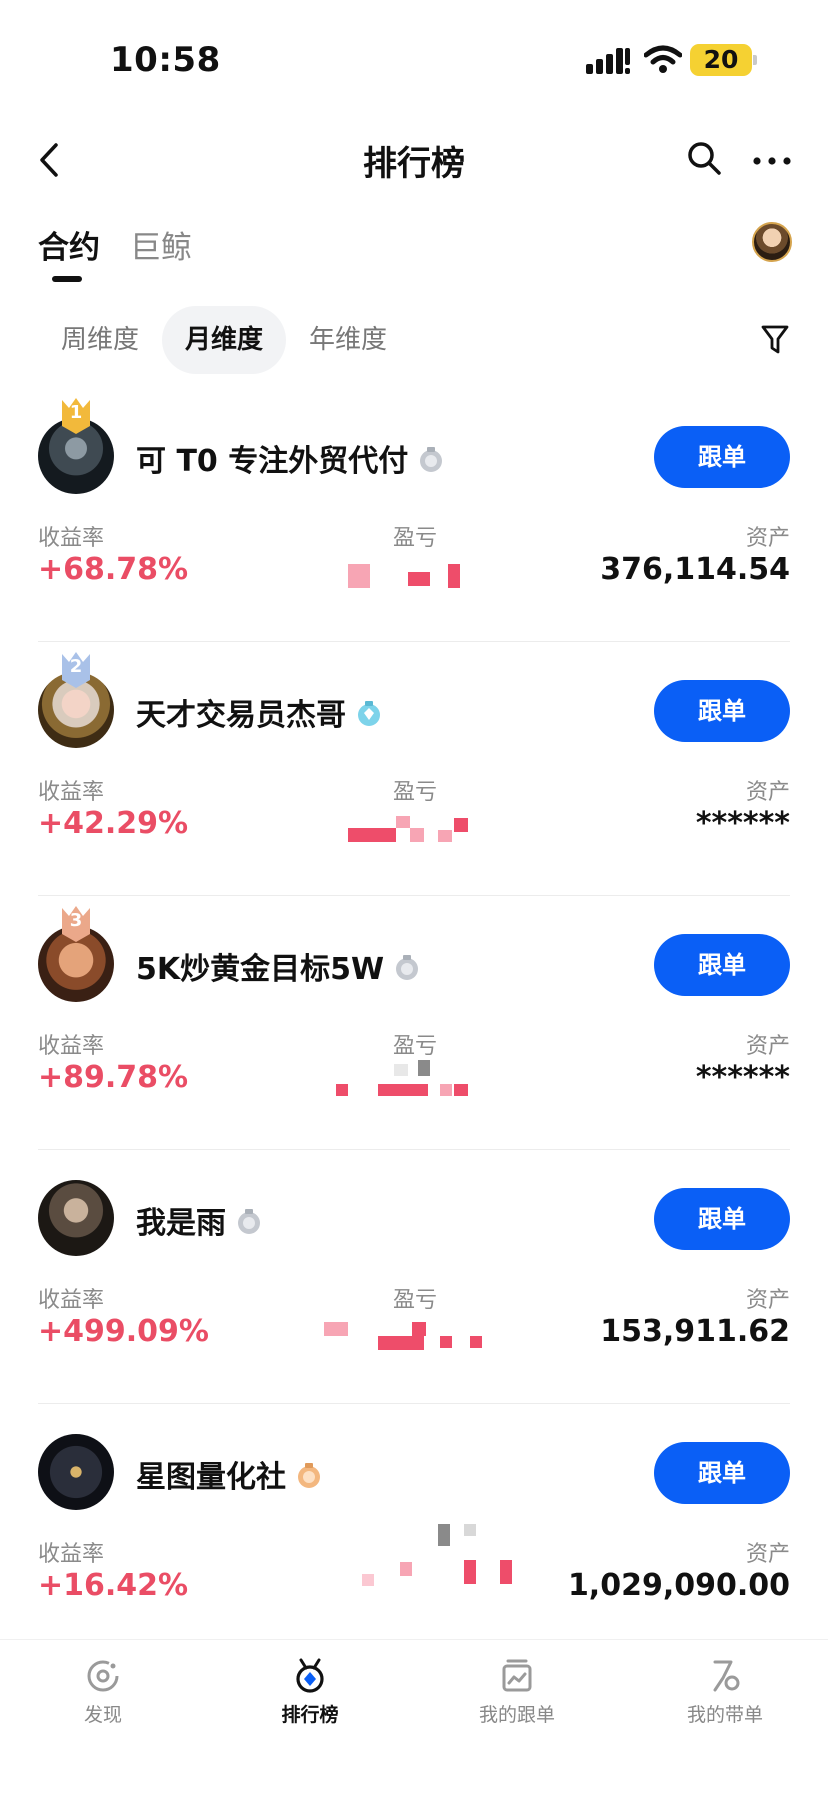  I want to click on nav-label: 排行榜, so click(310, 1715).